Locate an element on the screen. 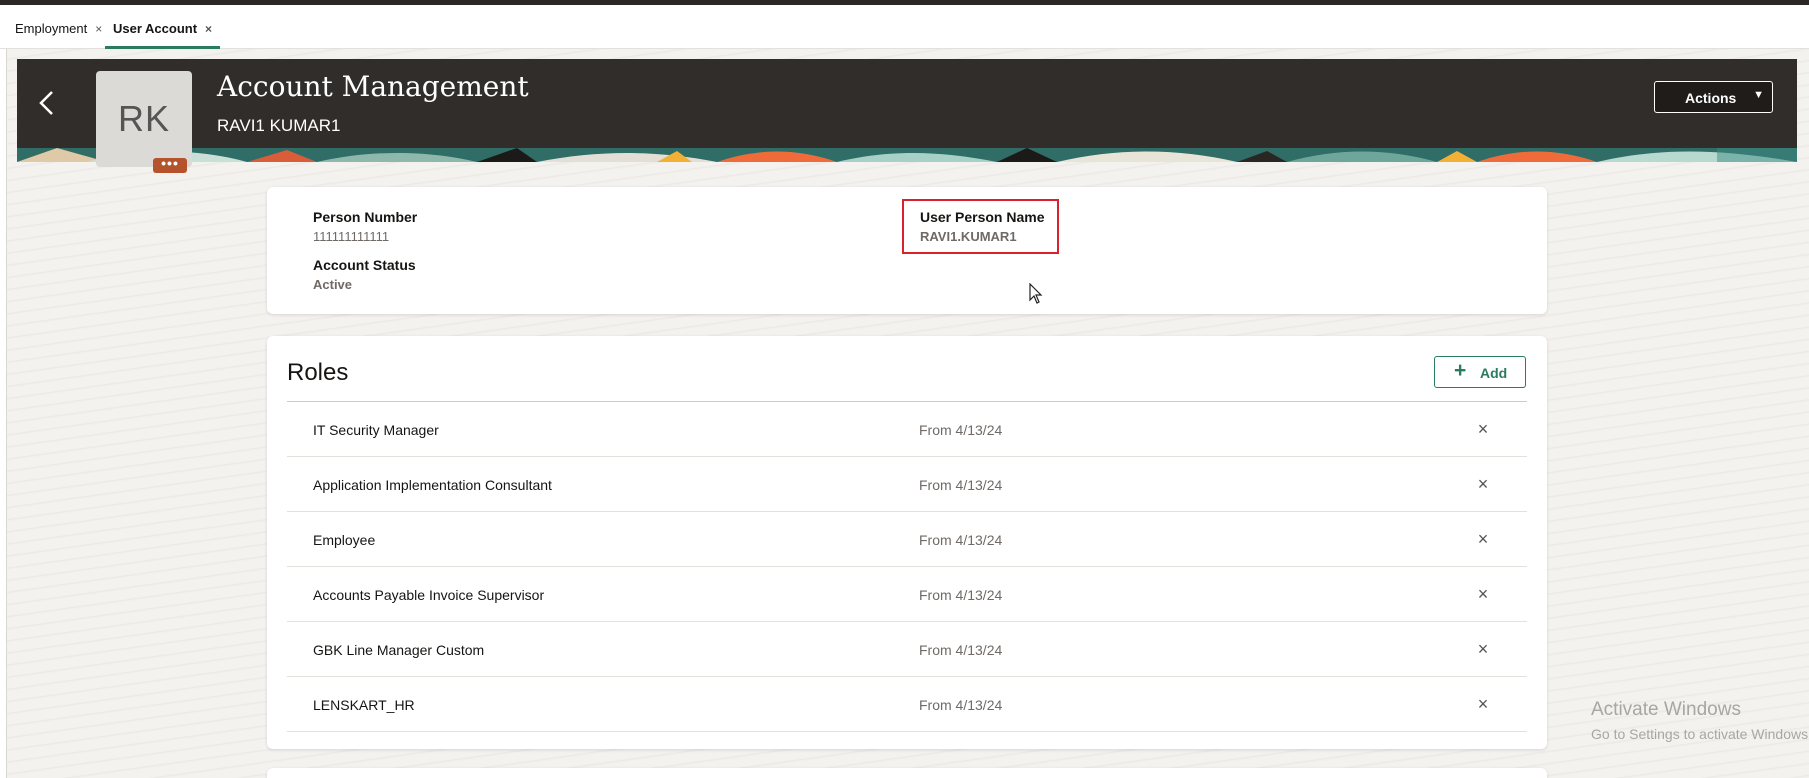 This screenshot has width=1809, height=778. tab-employment-label: Employment is located at coordinates (51, 28).